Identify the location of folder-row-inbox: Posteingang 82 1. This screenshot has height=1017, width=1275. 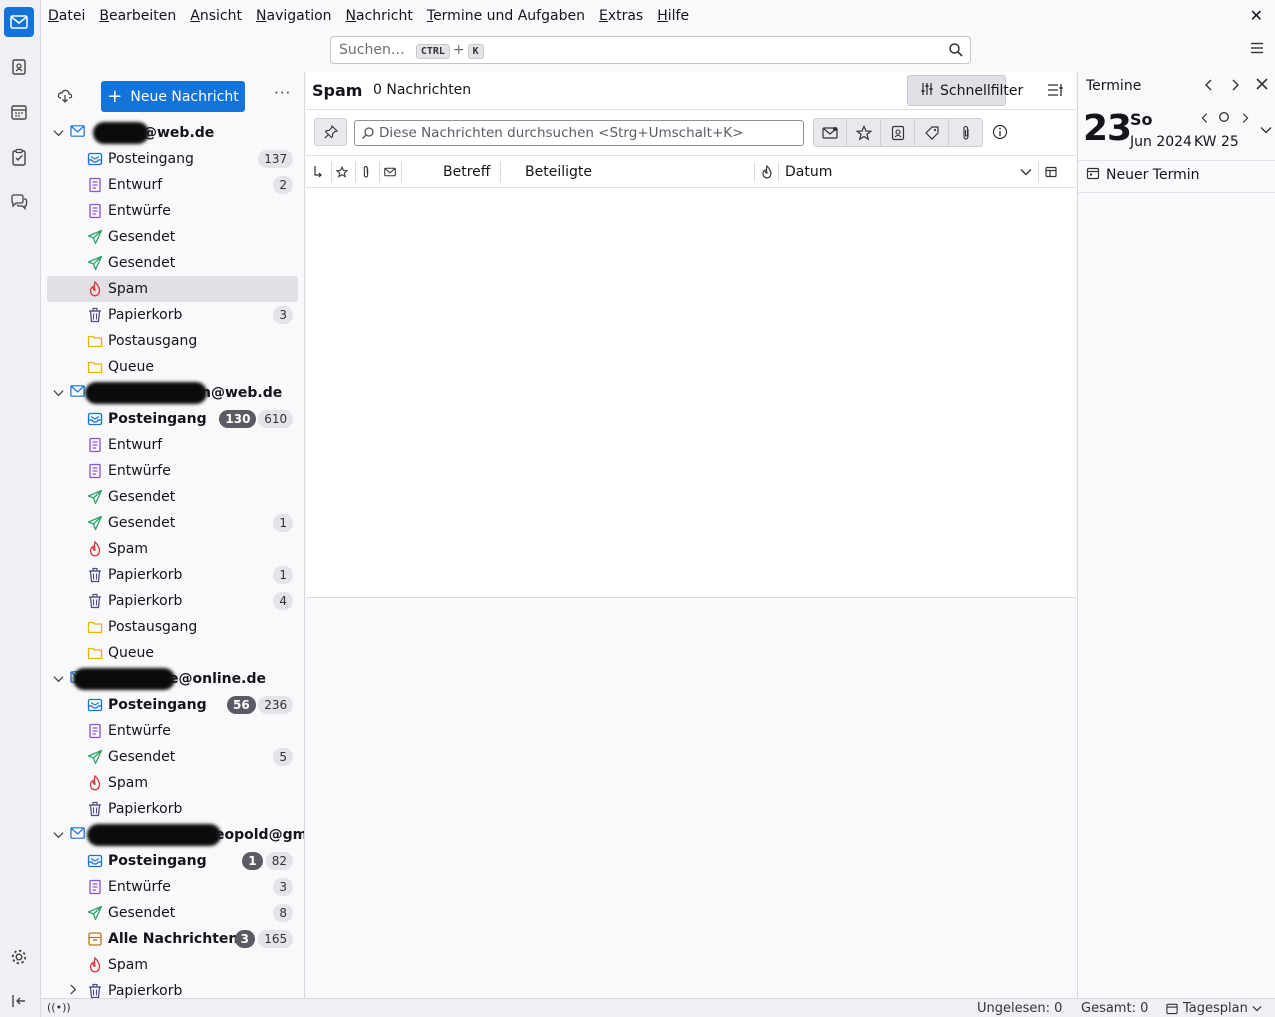
(172, 861).